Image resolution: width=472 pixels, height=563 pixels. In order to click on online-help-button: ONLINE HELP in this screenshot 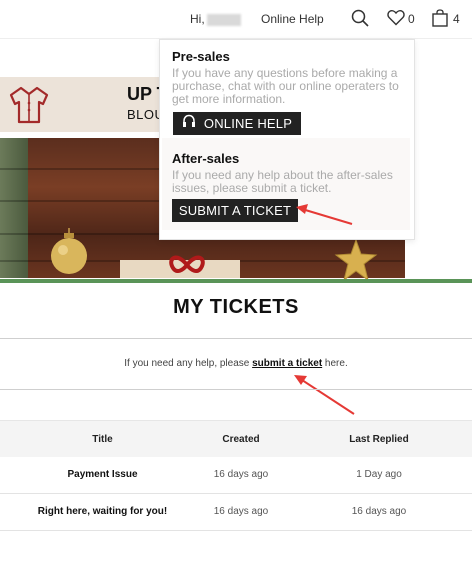, I will do `click(237, 123)`.